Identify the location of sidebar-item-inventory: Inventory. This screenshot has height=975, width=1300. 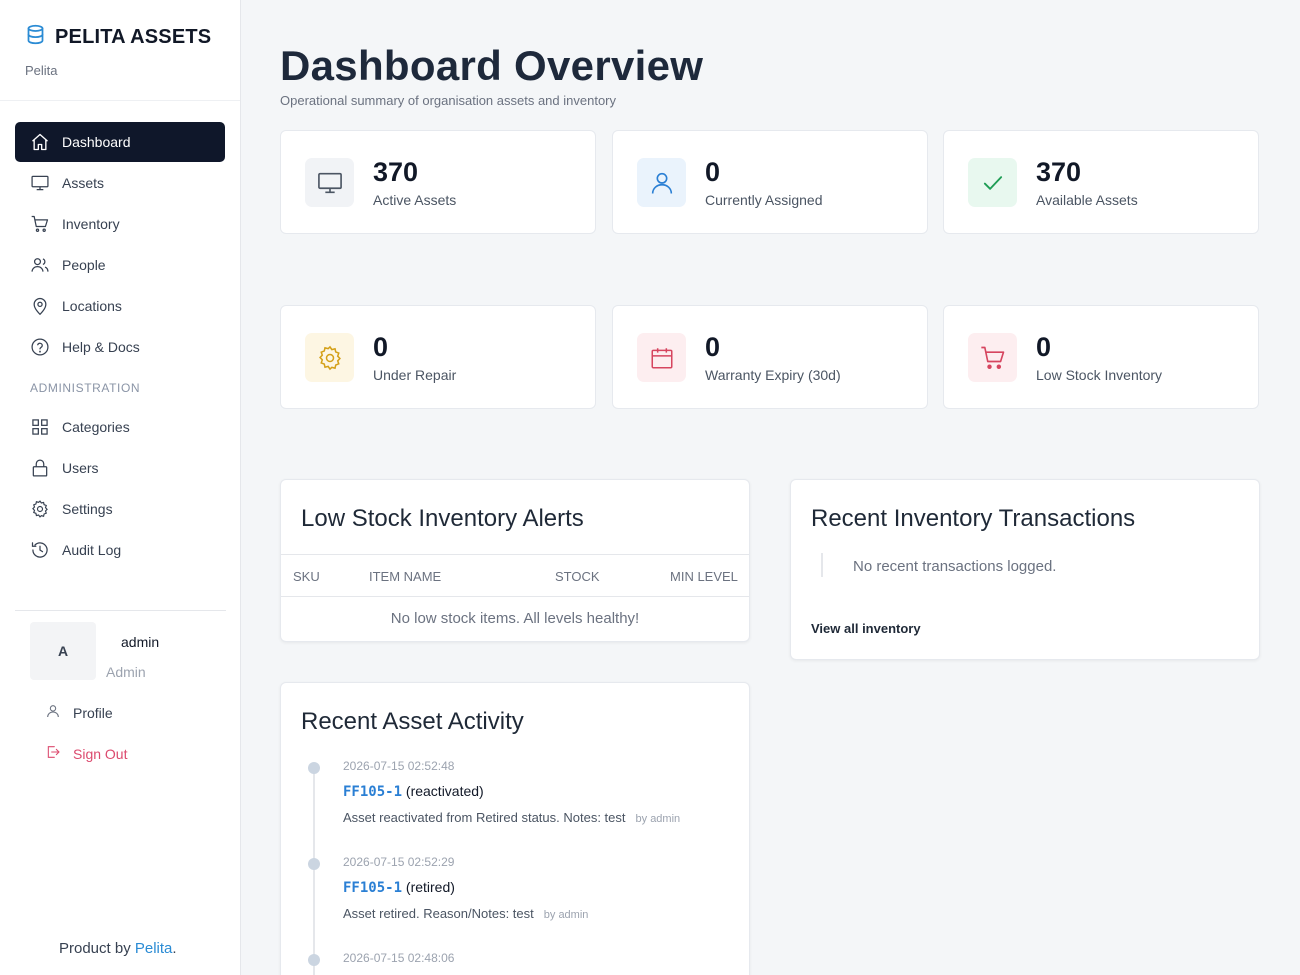
(120, 224).